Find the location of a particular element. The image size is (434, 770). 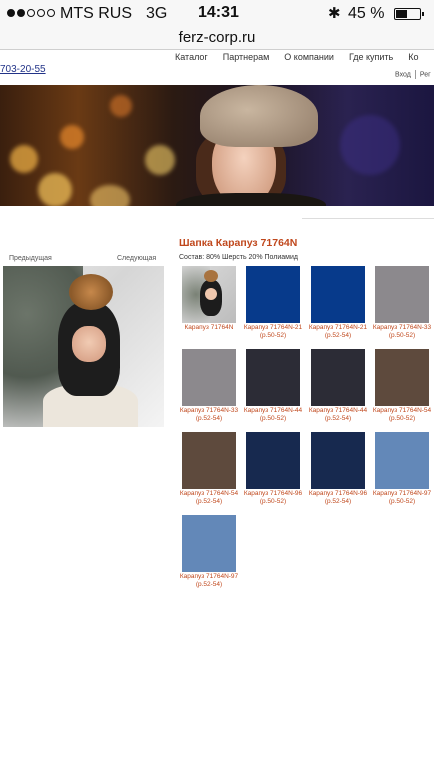

url-text: ferz-corp.ru is located at coordinates (217, 37).